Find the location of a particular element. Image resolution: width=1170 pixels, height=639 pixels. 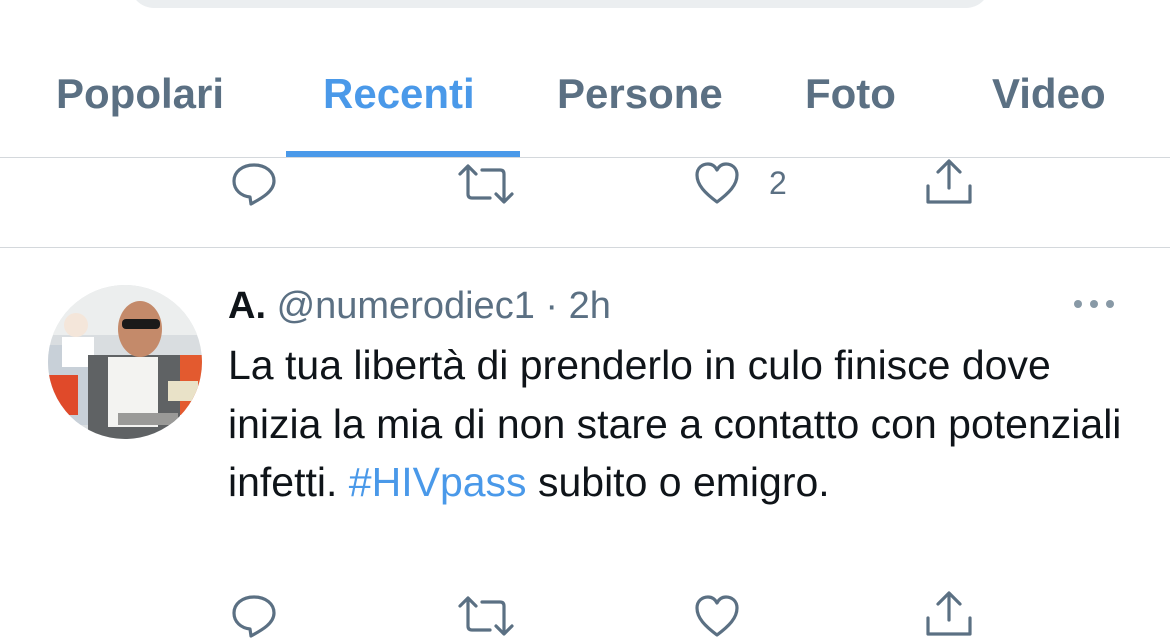

user-handle: @numerodiec1 is located at coordinates (406, 306).